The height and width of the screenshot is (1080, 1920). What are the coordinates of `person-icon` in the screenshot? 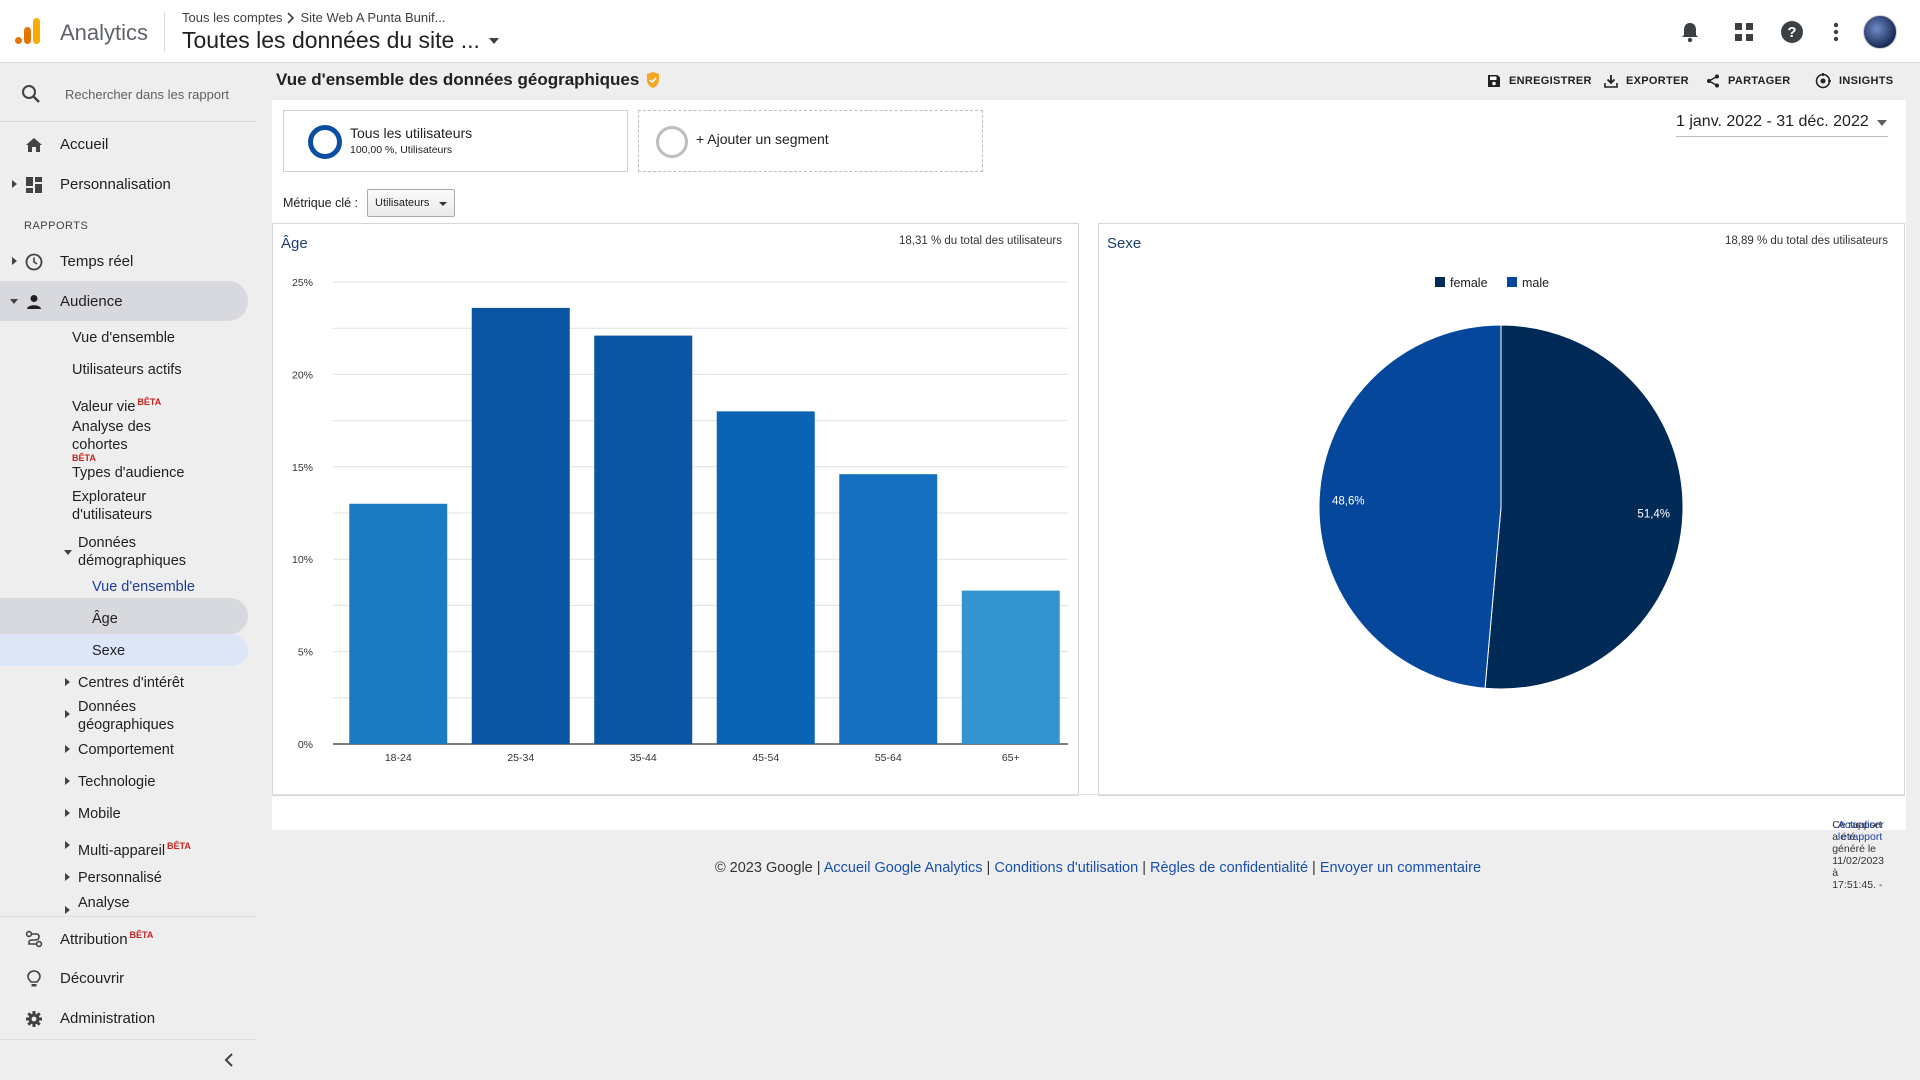 It's located at (34, 302).